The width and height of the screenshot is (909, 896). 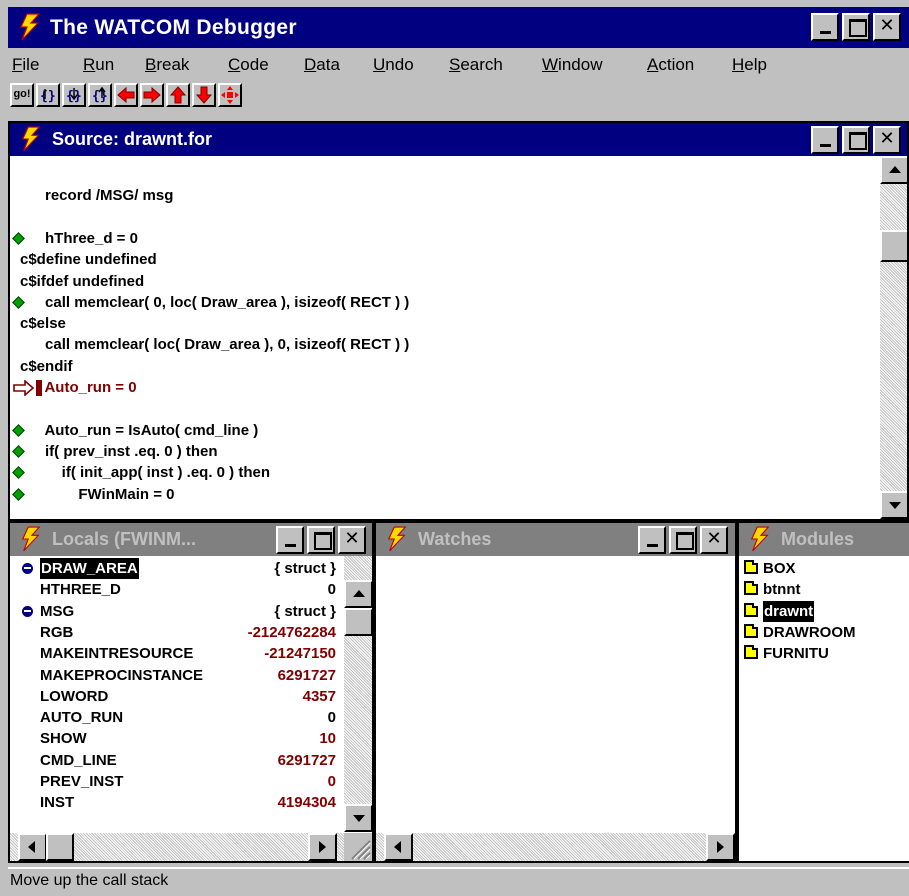 I want to click on locals-row: RGB -2124762284, so click(x=175, y=632).